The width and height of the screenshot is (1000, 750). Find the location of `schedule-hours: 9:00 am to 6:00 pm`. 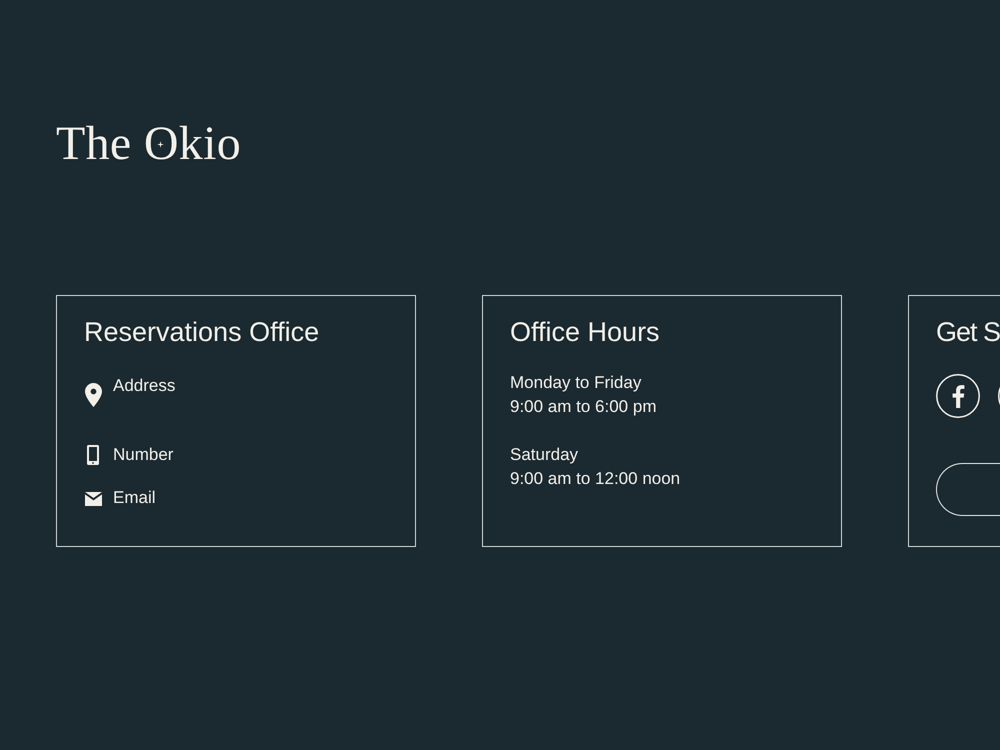

schedule-hours: 9:00 am to 6:00 pm is located at coordinates (583, 407).